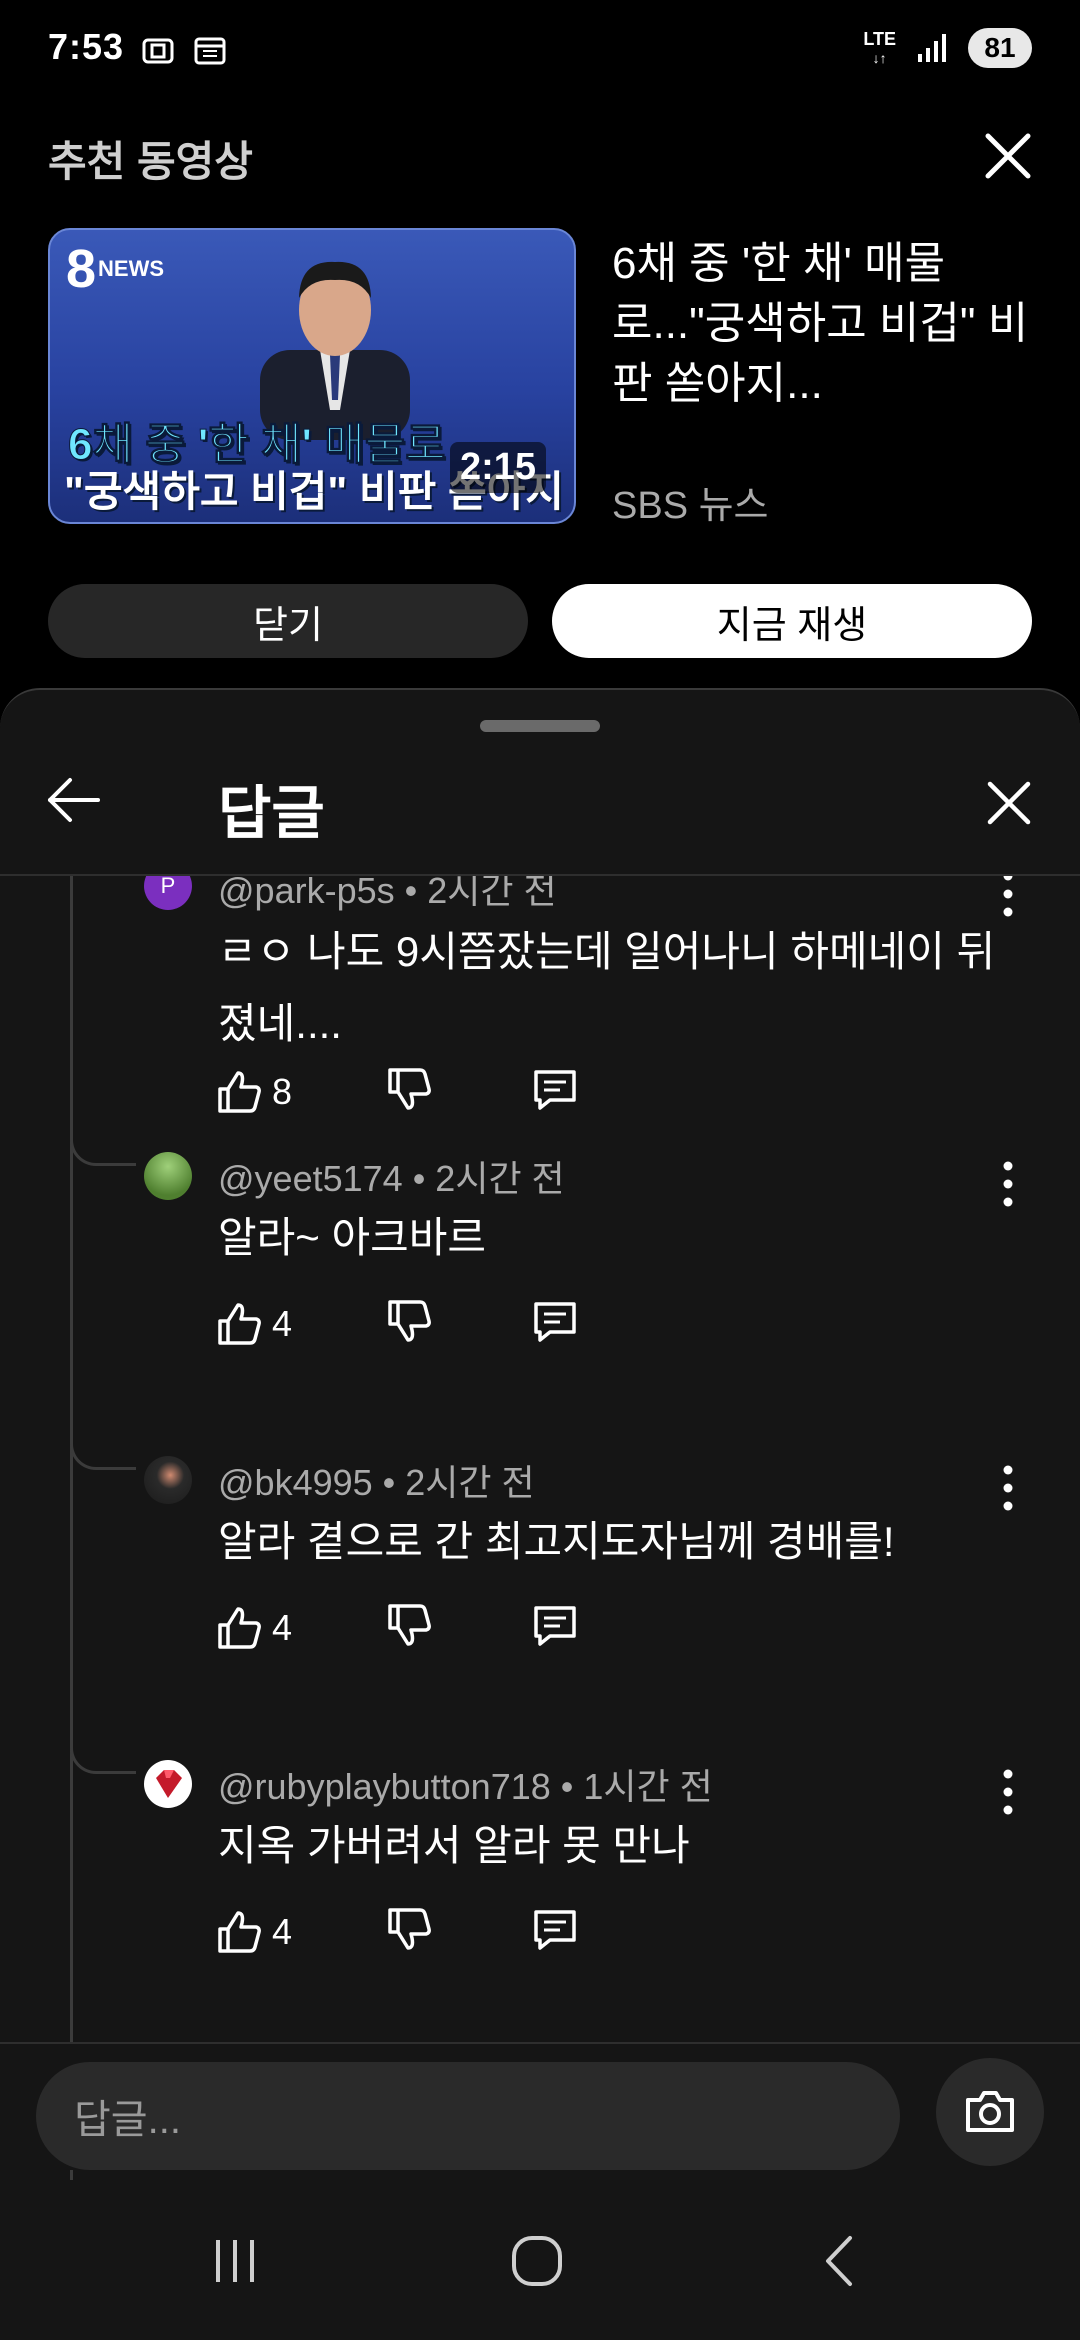 Image resolution: width=1080 pixels, height=2340 pixels. Describe the element at coordinates (184, 50) in the screenshot. I see `status-notification-icons` at that location.